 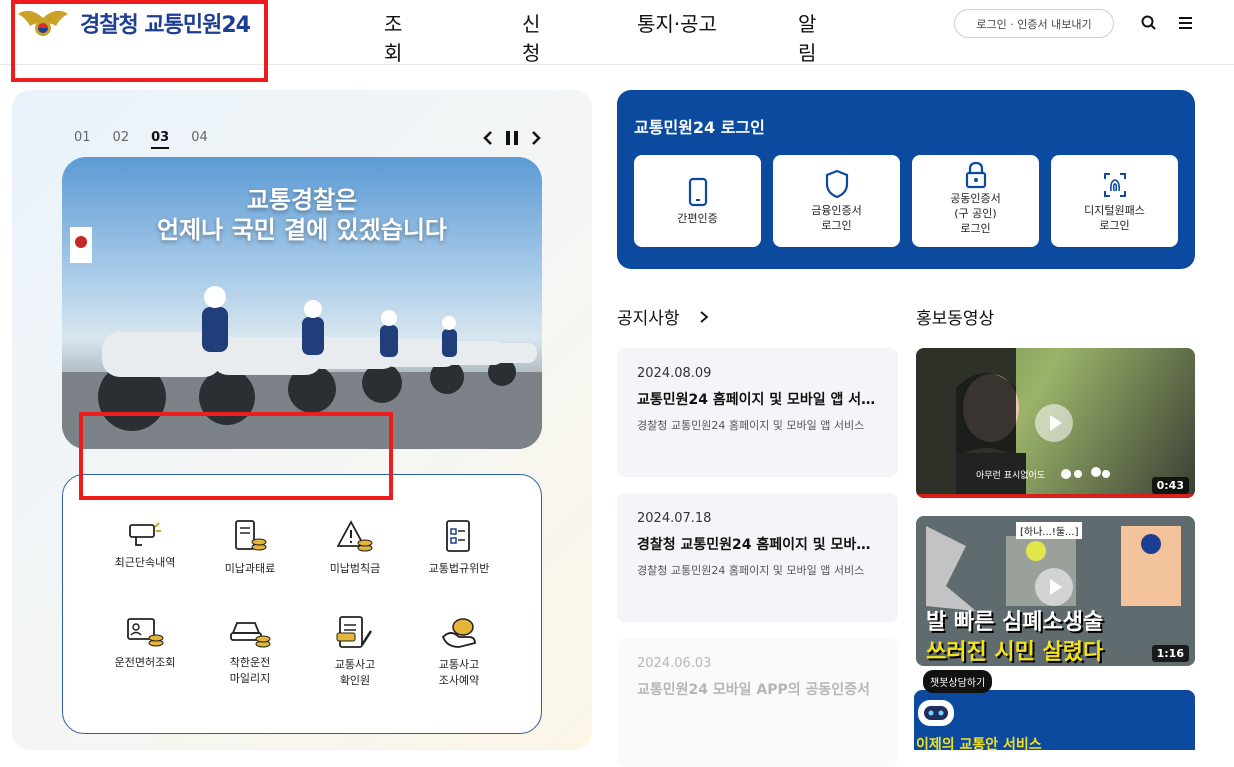 I want to click on service-label: 착한운전 마일리지, so click(x=250, y=670).